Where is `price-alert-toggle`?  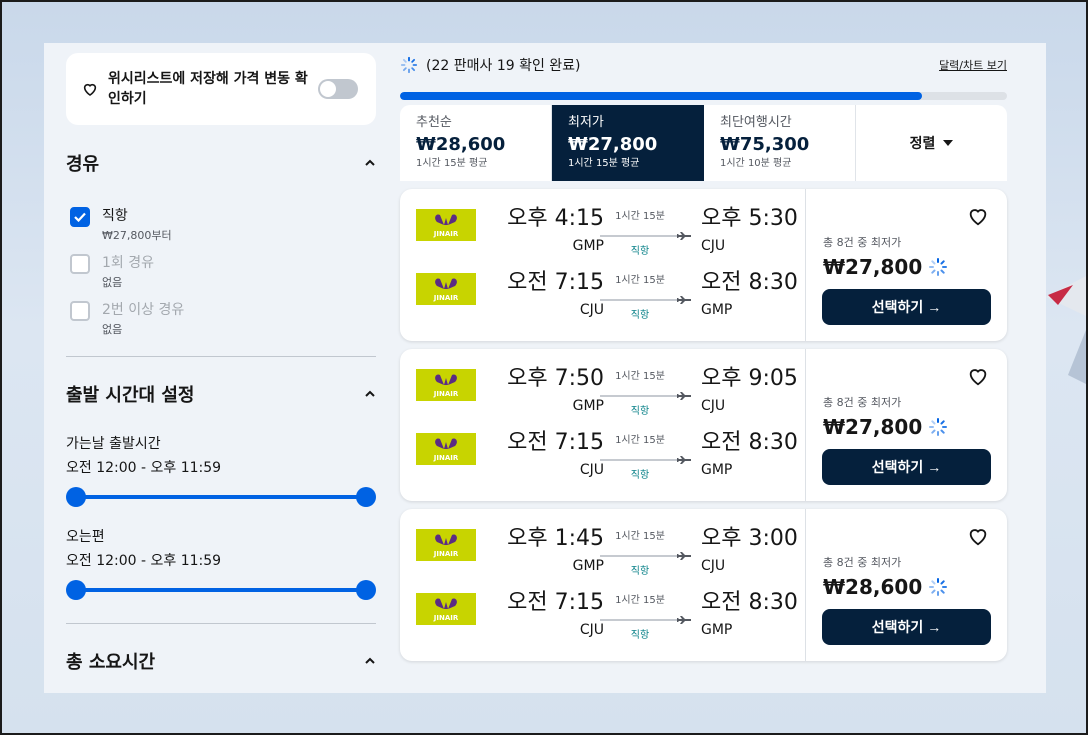 price-alert-toggle is located at coordinates (338, 89).